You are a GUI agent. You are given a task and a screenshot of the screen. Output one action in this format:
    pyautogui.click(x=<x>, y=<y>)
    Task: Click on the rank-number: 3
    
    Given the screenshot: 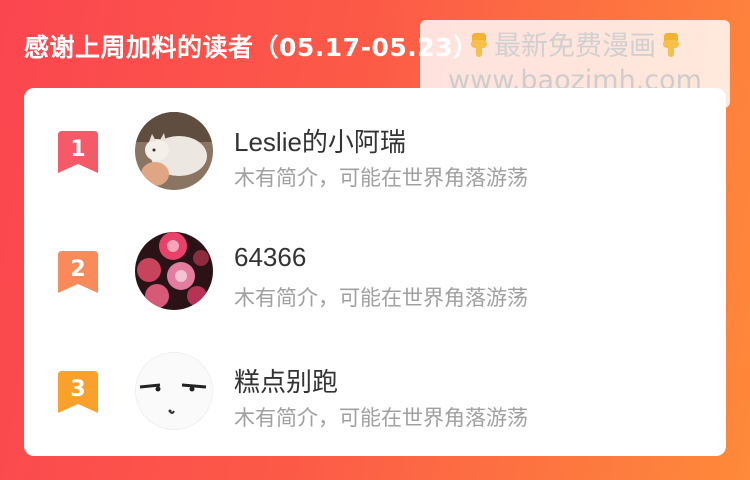 What is the action you would take?
    pyautogui.click(x=77, y=389)
    